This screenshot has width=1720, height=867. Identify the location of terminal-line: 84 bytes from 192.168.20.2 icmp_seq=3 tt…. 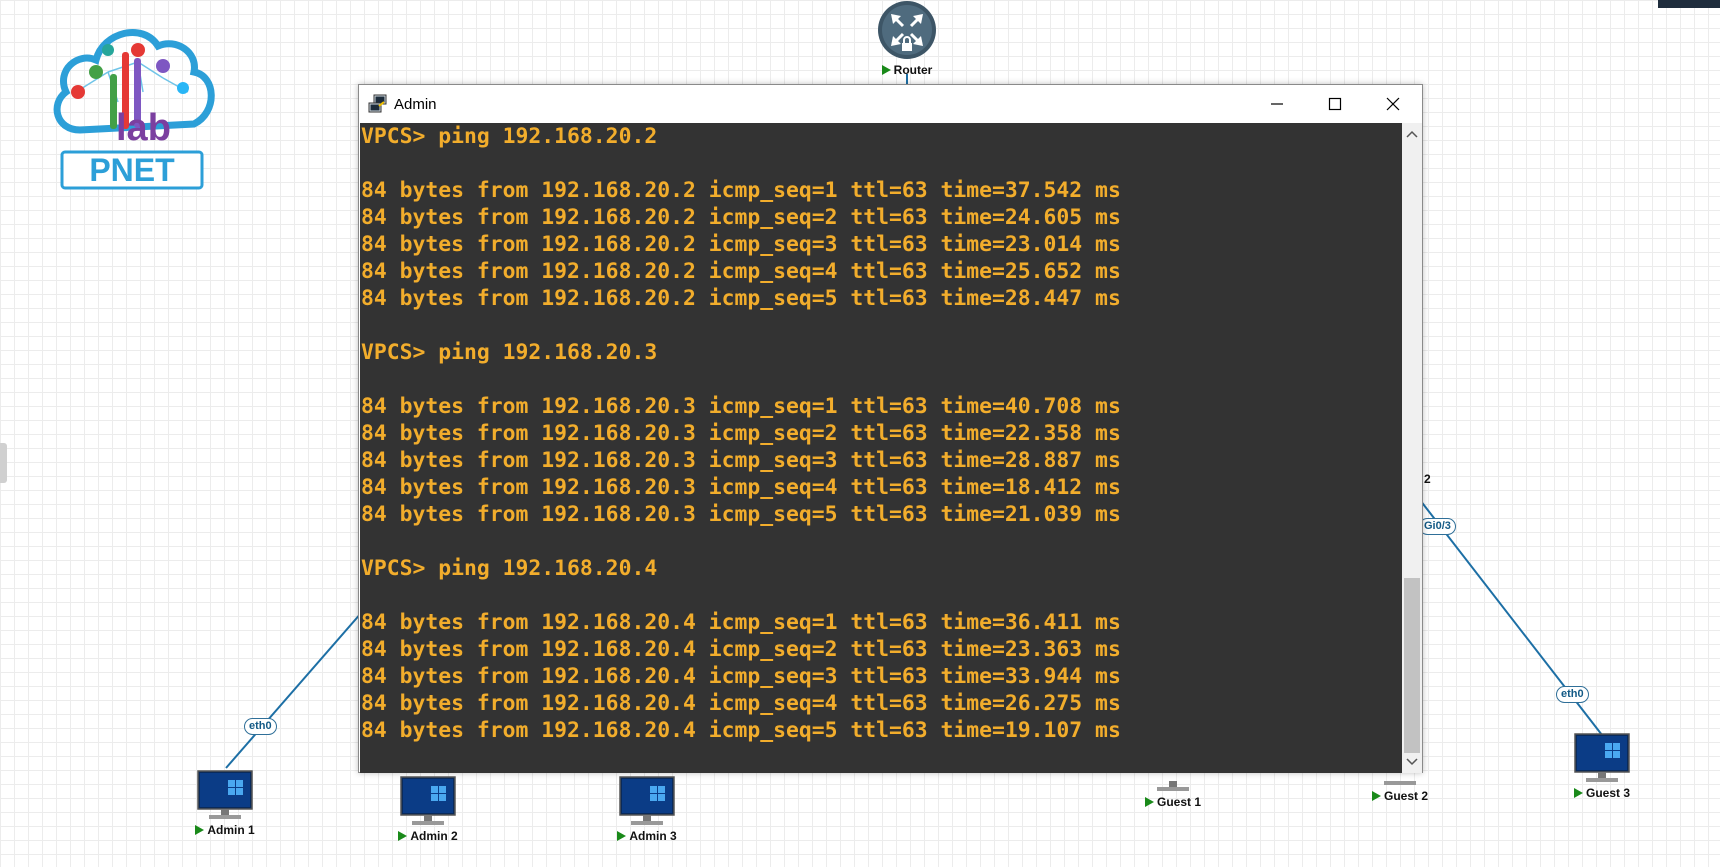
(741, 244).